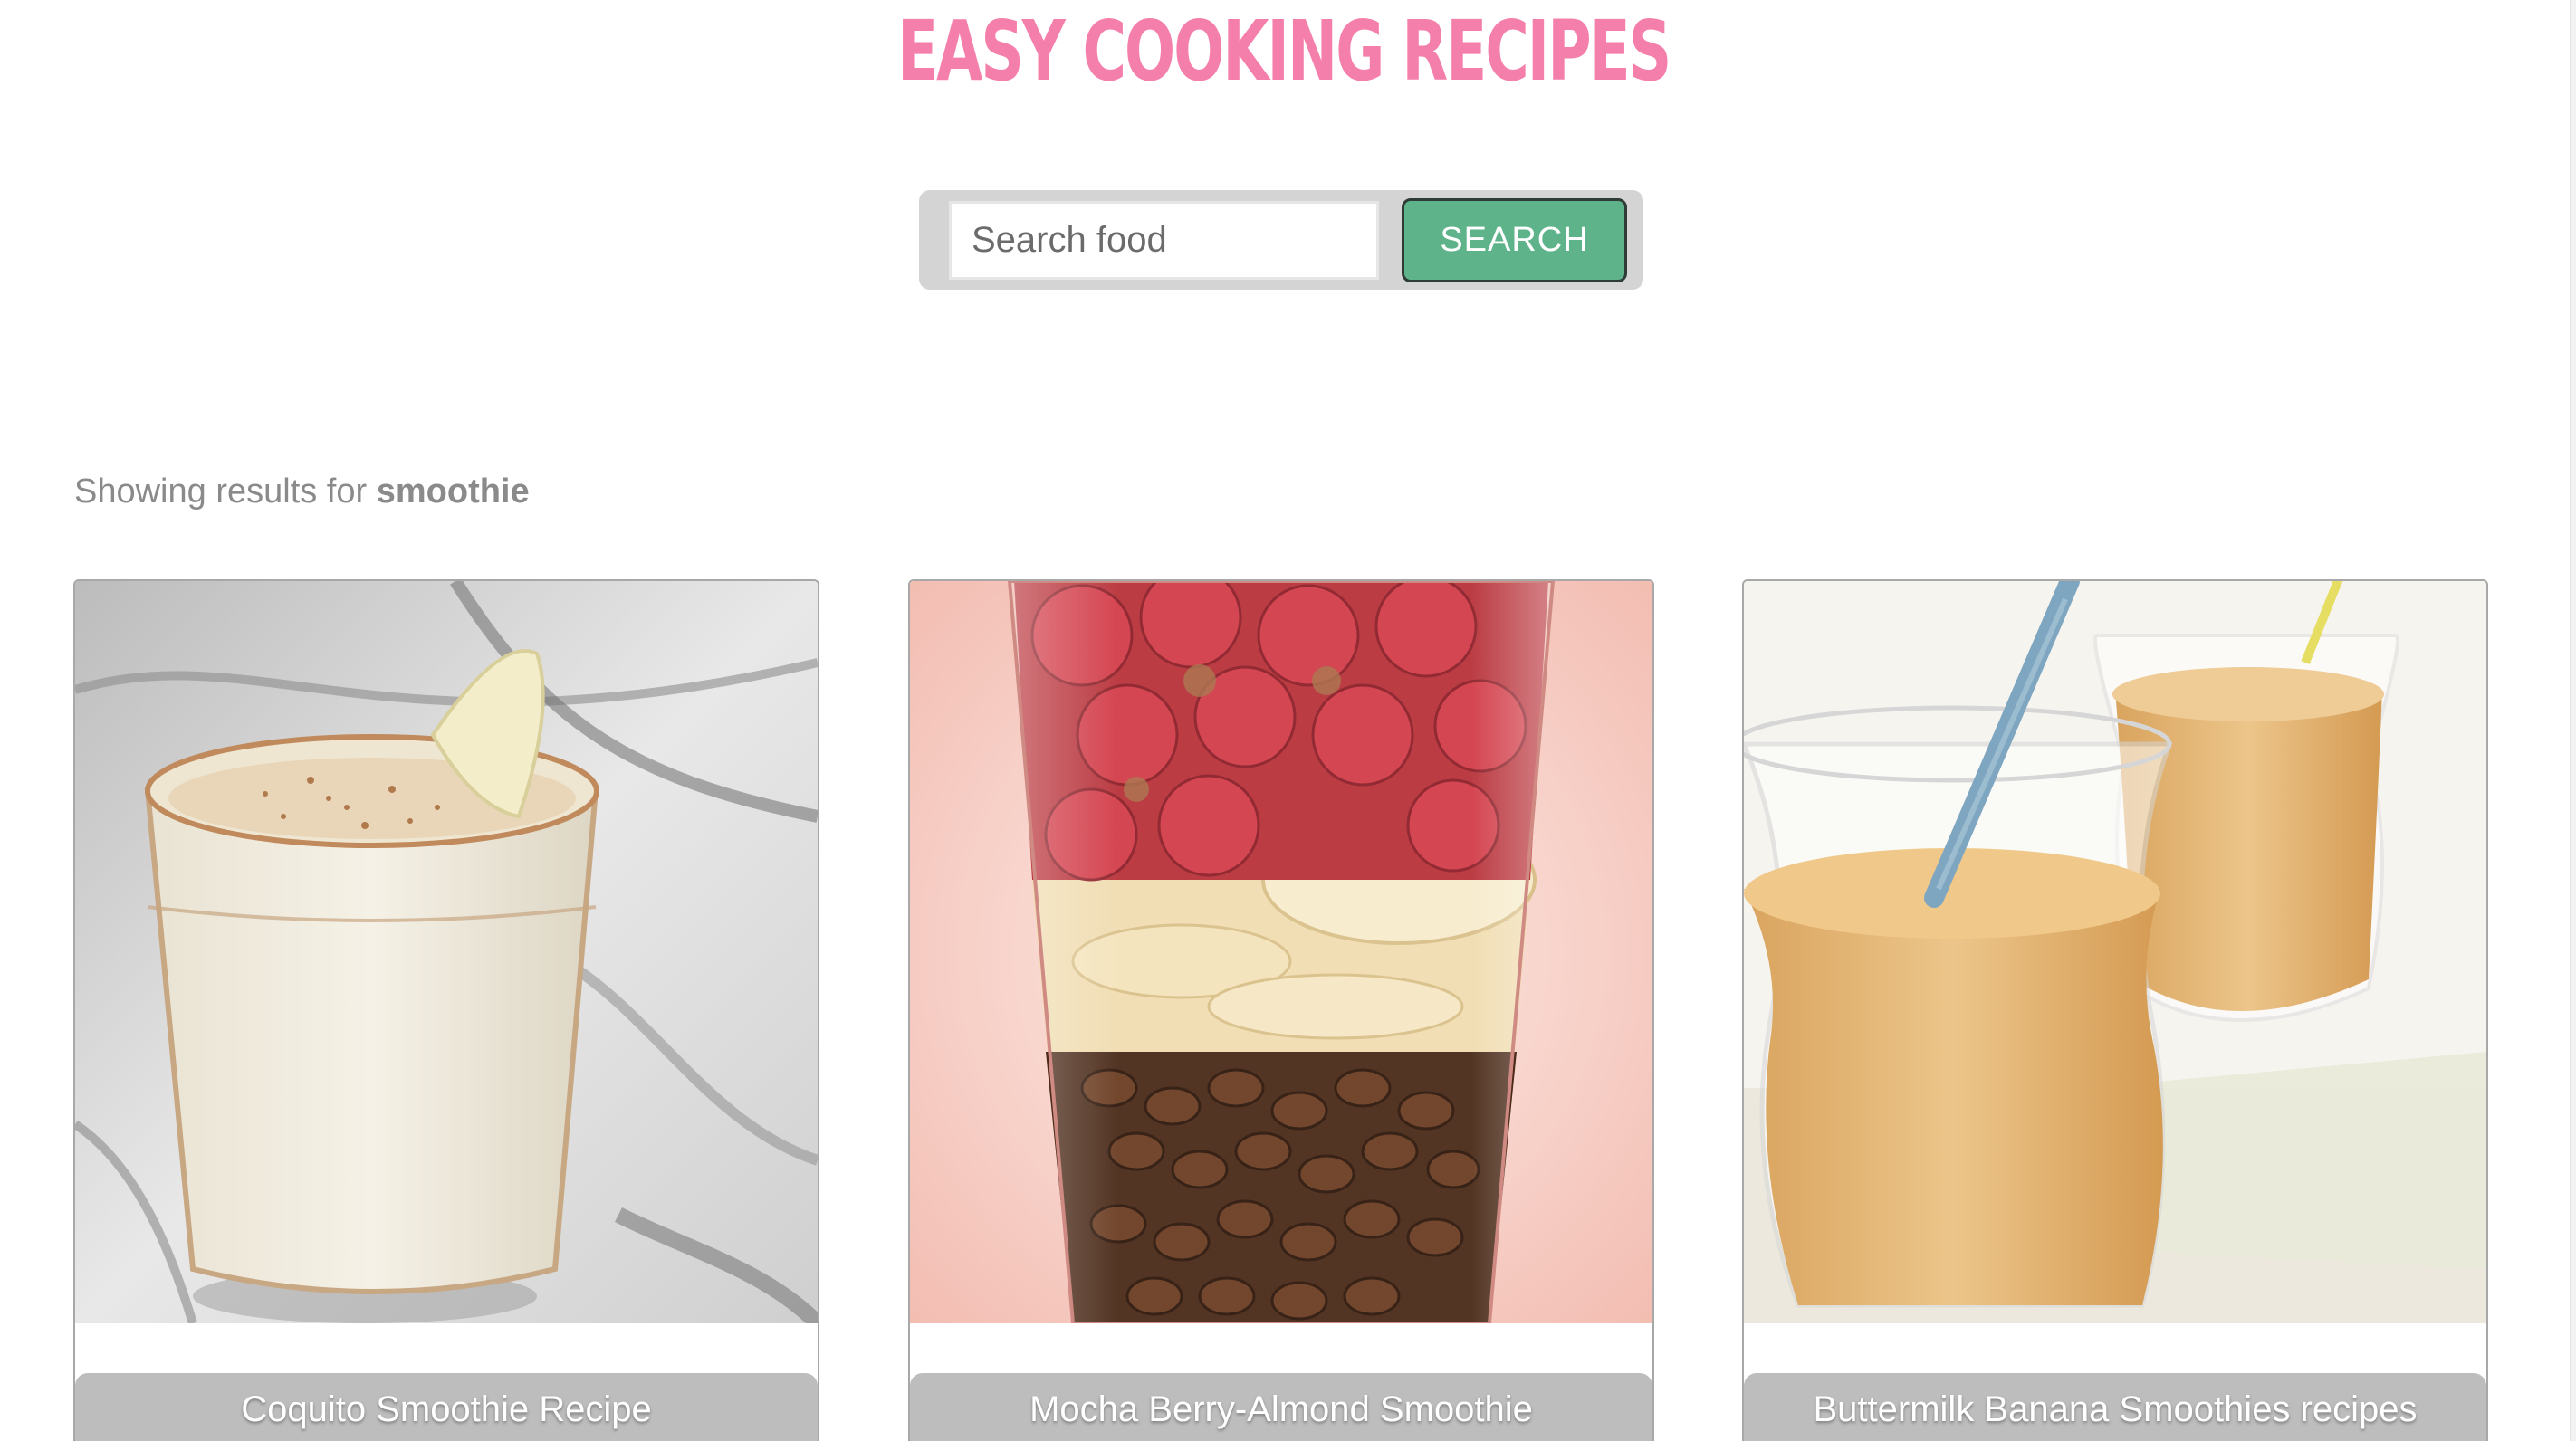 The width and height of the screenshot is (2576, 1441). Describe the element at coordinates (225, 491) in the screenshot. I see `results-prefix: Showing results for` at that location.